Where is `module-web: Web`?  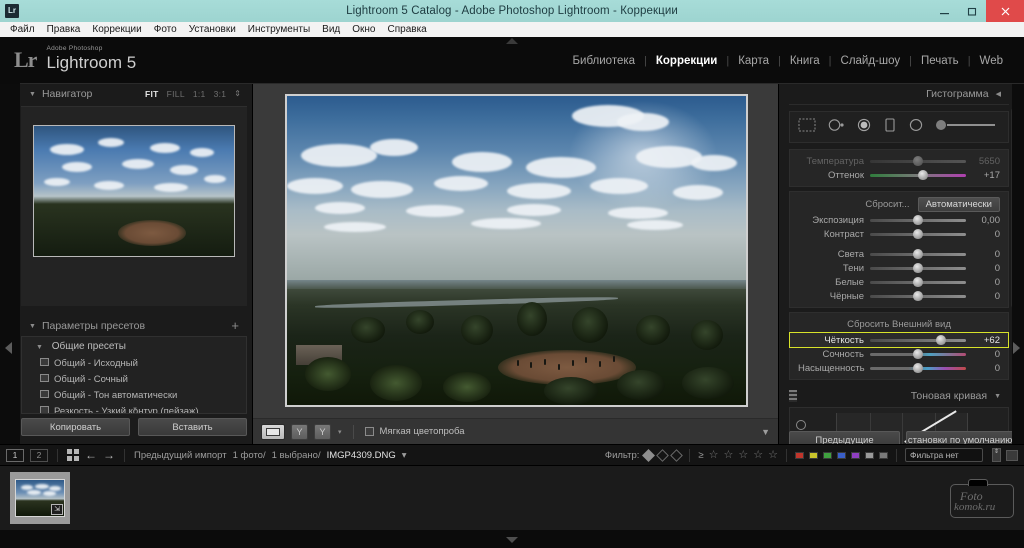
module-web: Web is located at coordinates (991, 61).